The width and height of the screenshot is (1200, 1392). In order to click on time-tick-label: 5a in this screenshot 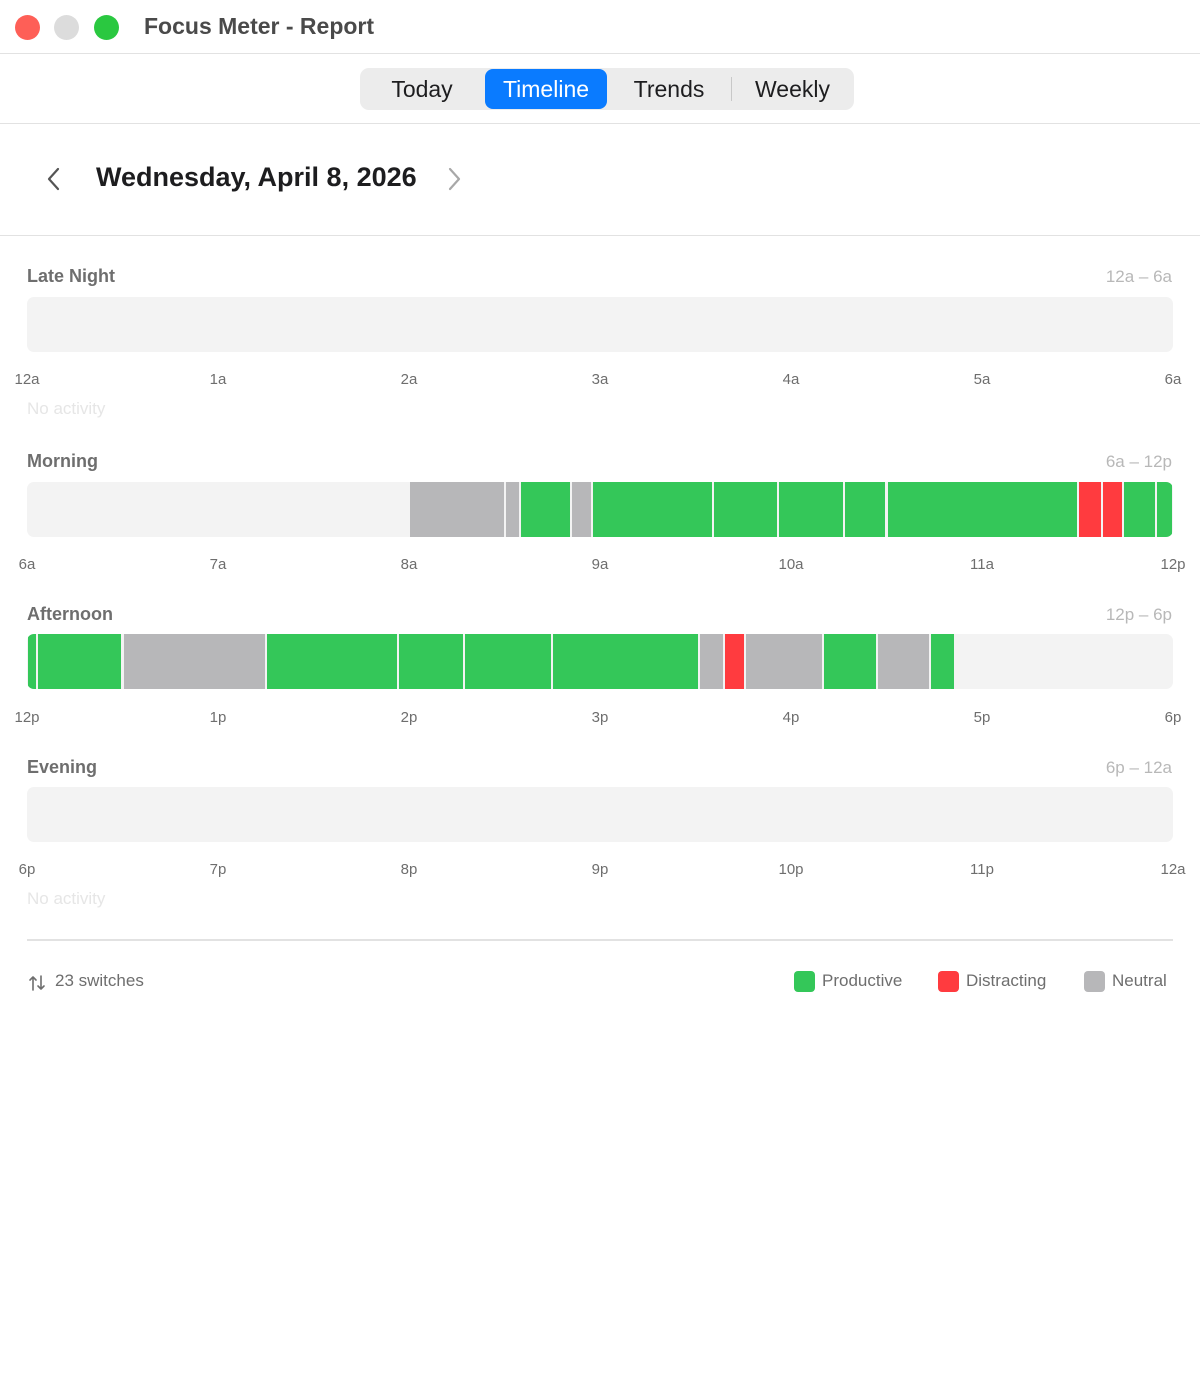, I will do `click(982, 379)`.